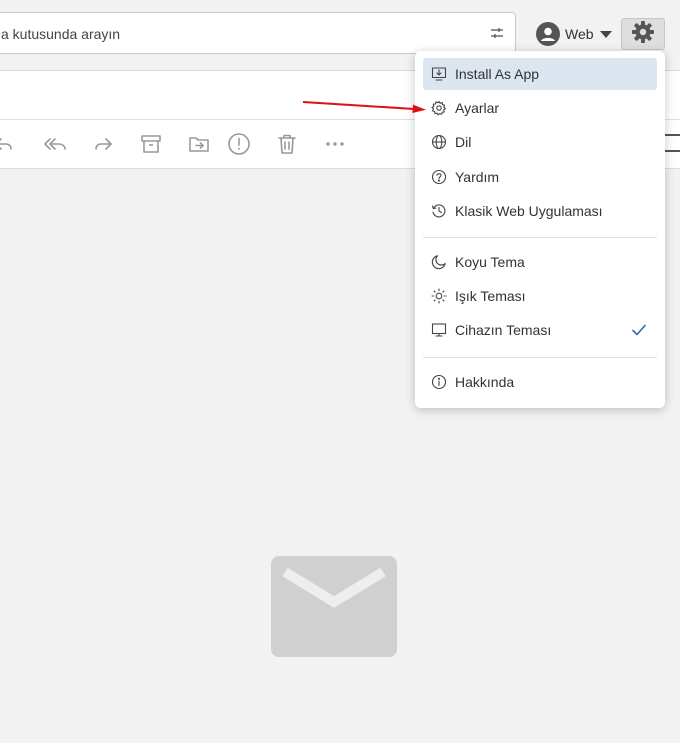 Image resolution: width=680 pixels, height=743 pixels. What do you see at coordinates (540, 177) in the screenshot?
I see `menu-item-help: Yardım` at bounding box center [540, 177].